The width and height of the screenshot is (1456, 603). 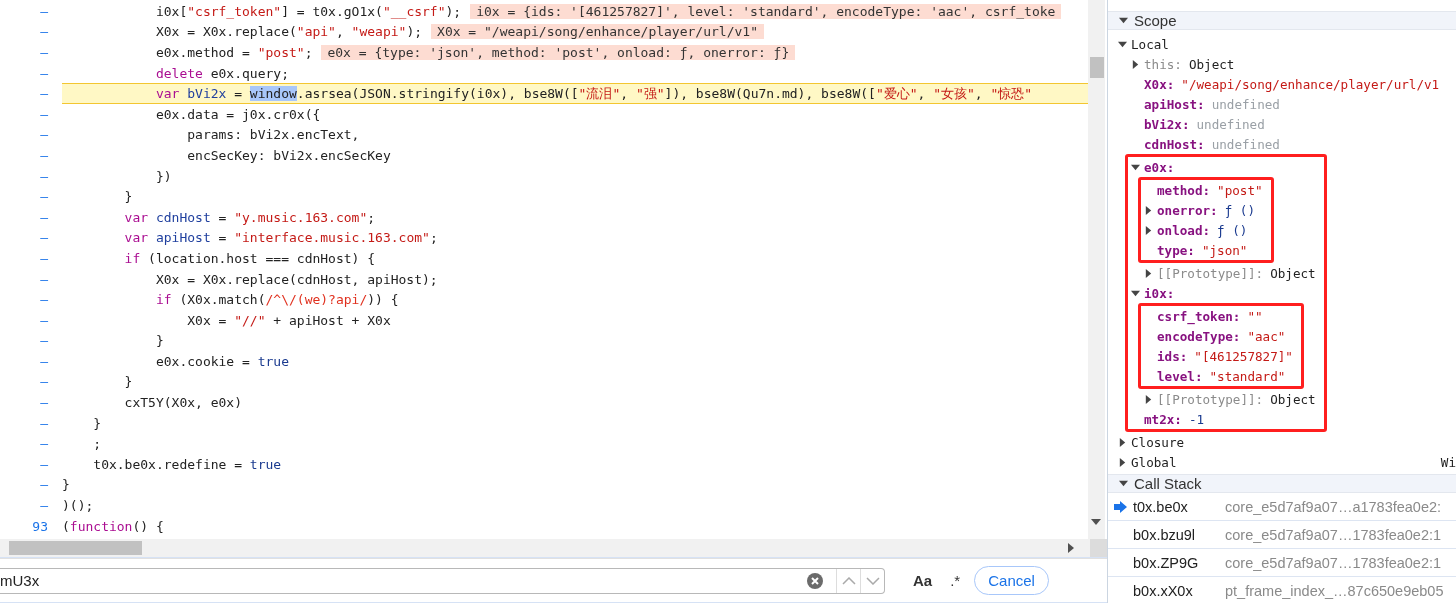 What do you see at coordinates (923, 580) in the screenshot?
I see `match-case-button: Aa` at bounding box center [923, 580].